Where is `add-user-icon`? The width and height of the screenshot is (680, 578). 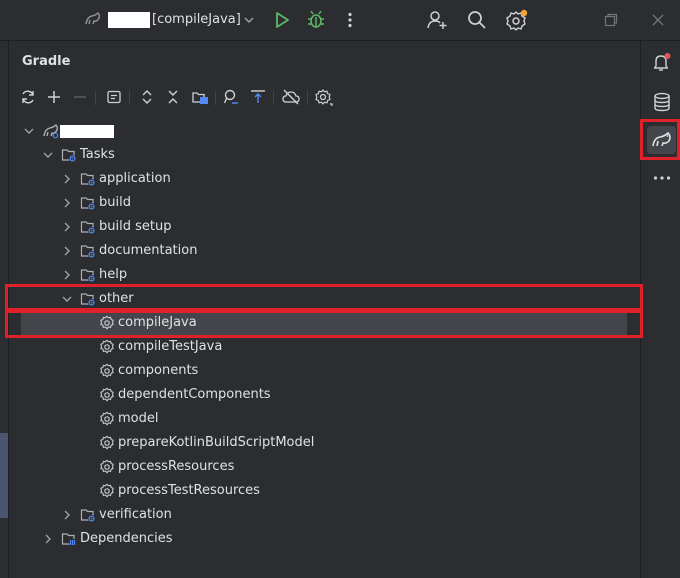
add-user-icon is located at coordinates (437, 20).